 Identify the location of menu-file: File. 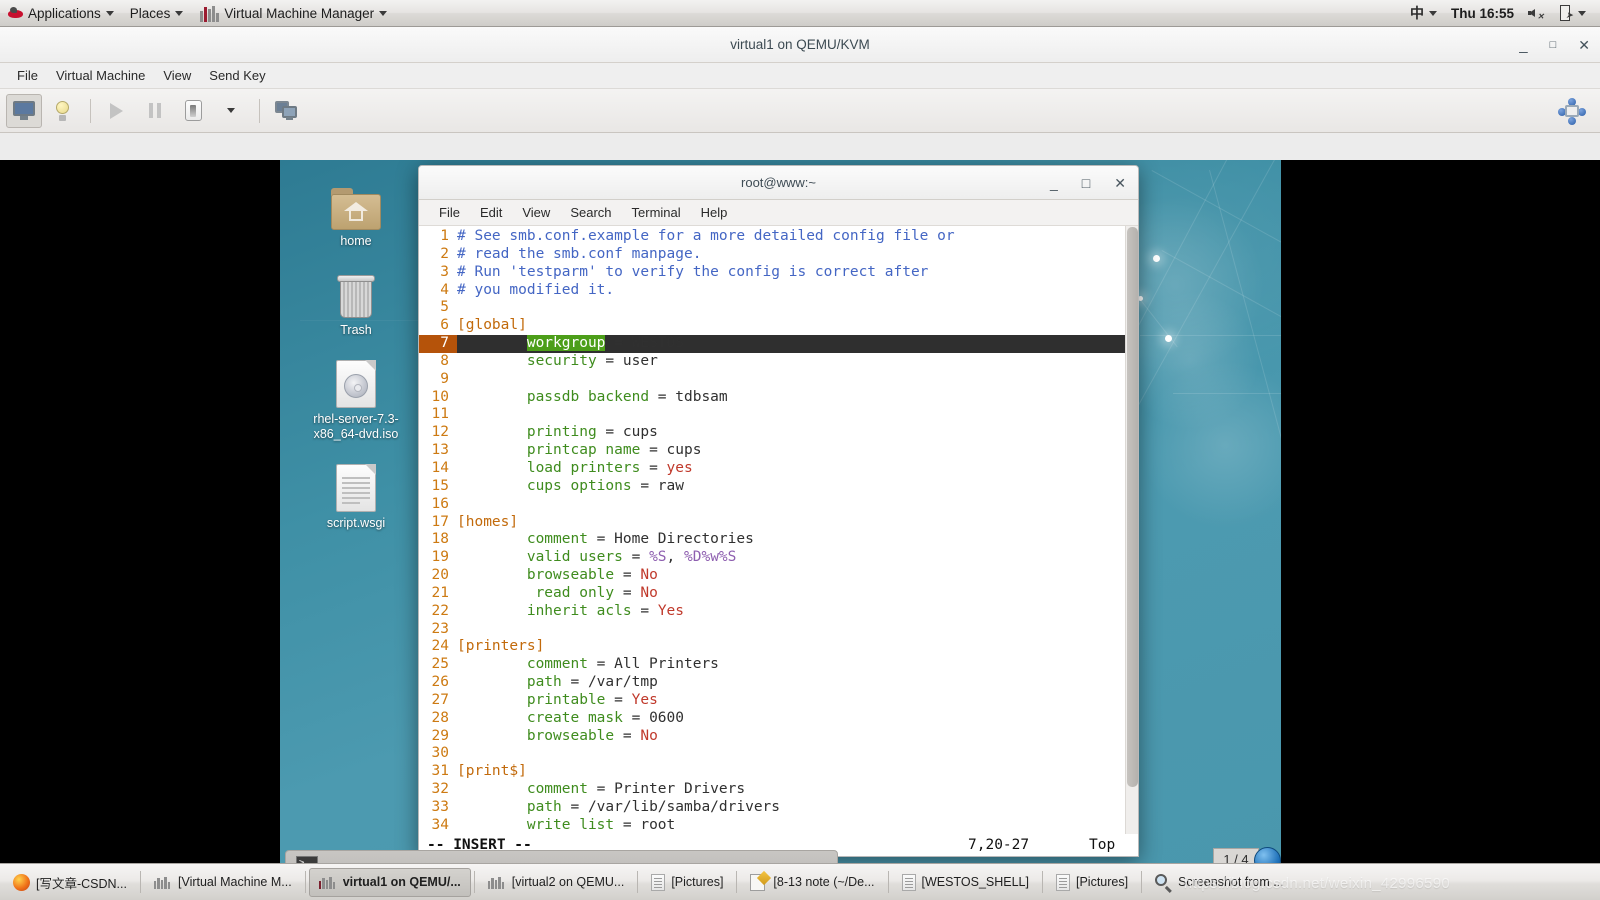
(27, 75).